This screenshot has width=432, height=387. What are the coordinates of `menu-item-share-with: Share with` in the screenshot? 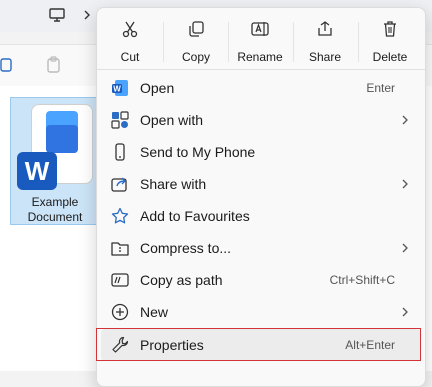 It's located at (261, 184).